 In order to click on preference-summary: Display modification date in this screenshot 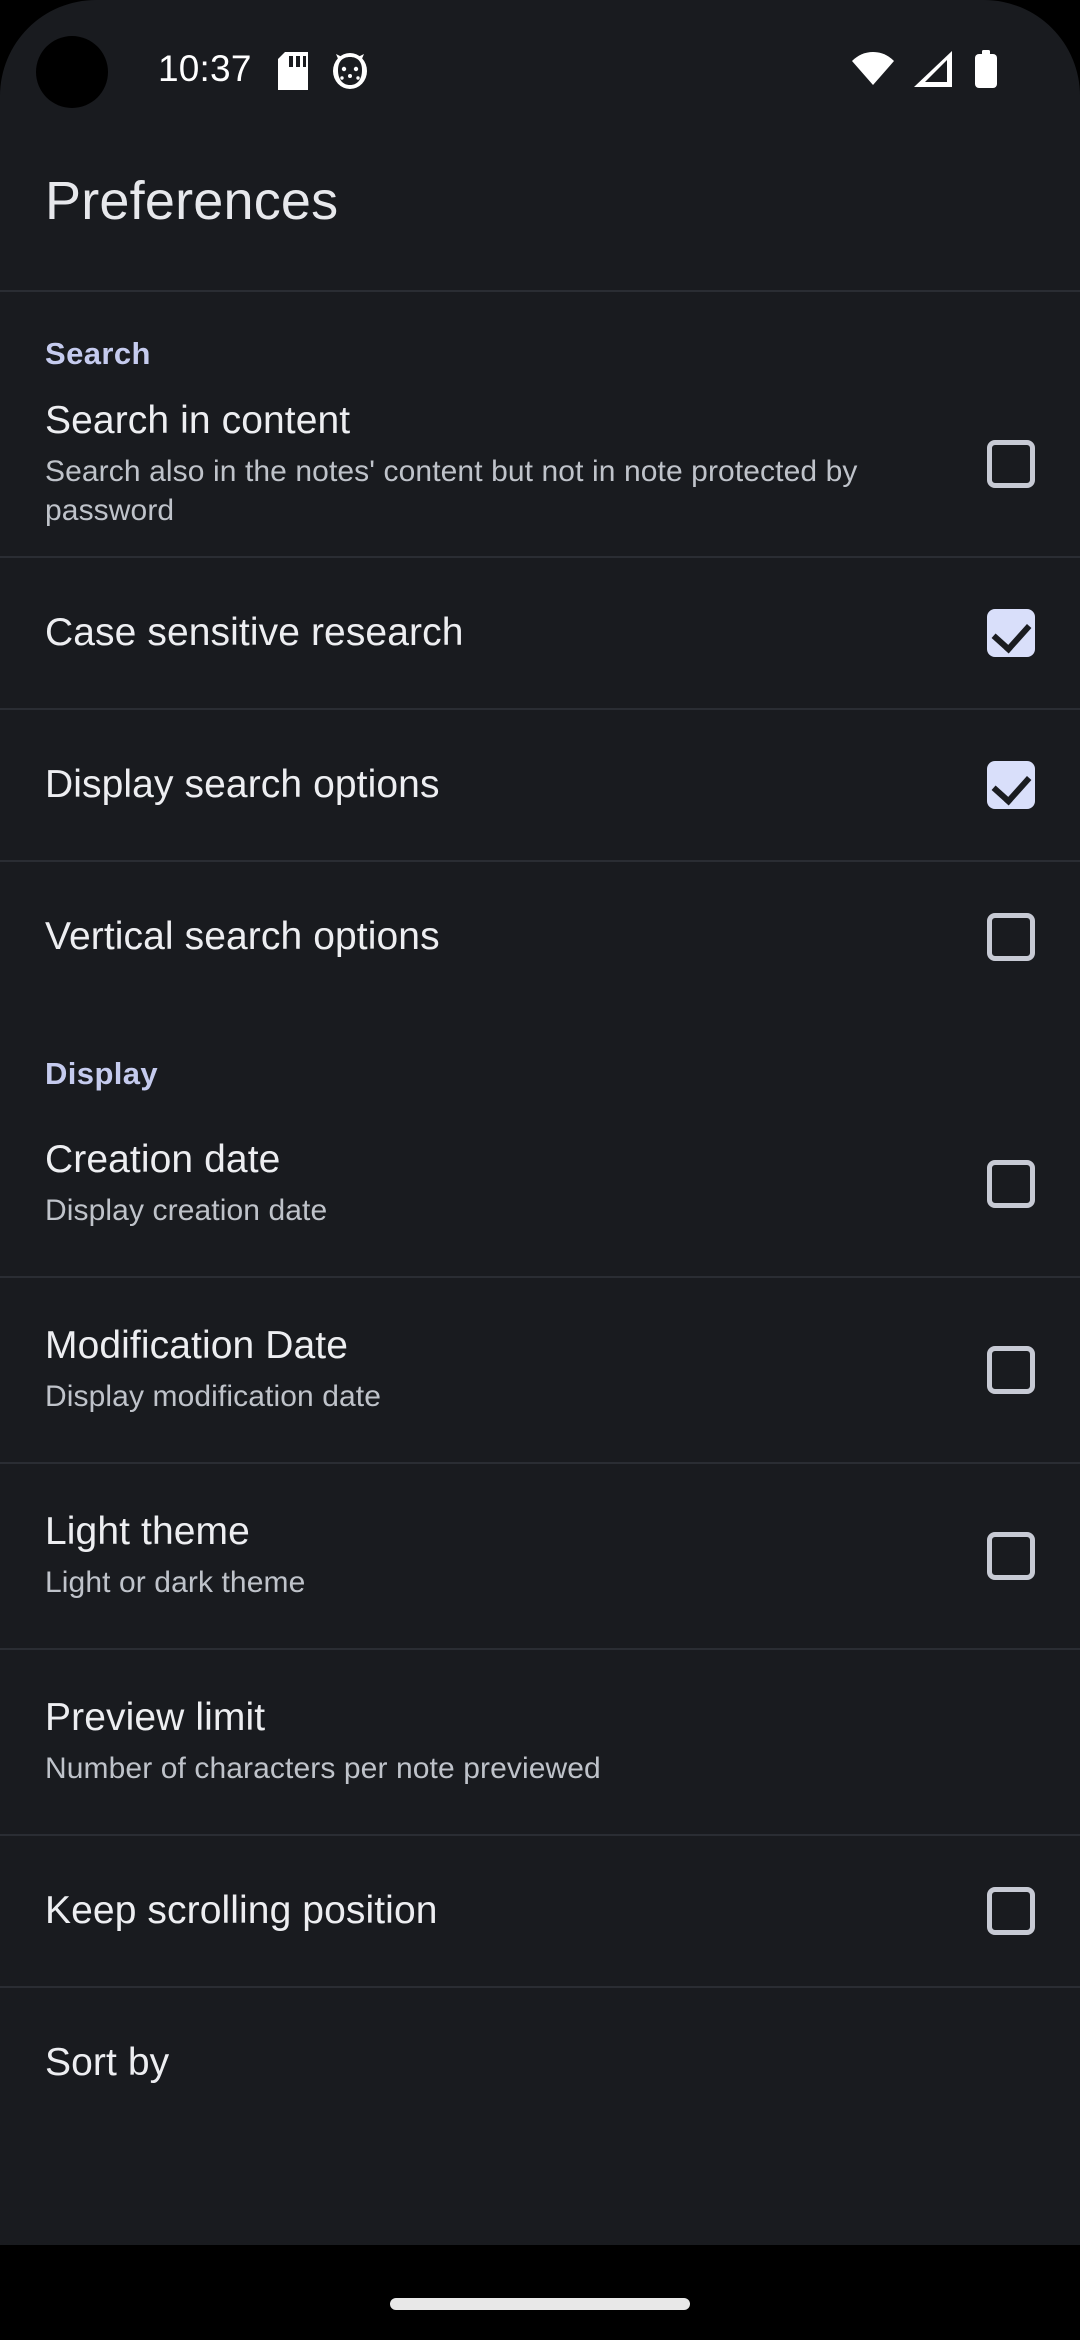, I will do `click(213, 1397)`.